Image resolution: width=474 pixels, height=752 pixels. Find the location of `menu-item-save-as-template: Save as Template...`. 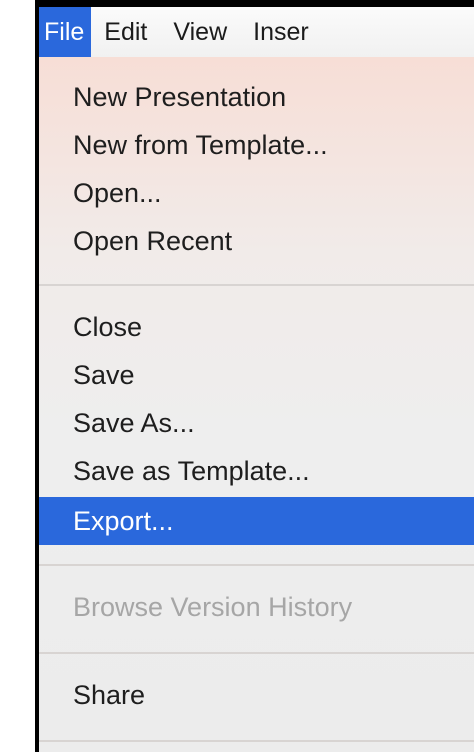

menu-item-save-as-template: Save as Template... is located at coordinates (256, 471).